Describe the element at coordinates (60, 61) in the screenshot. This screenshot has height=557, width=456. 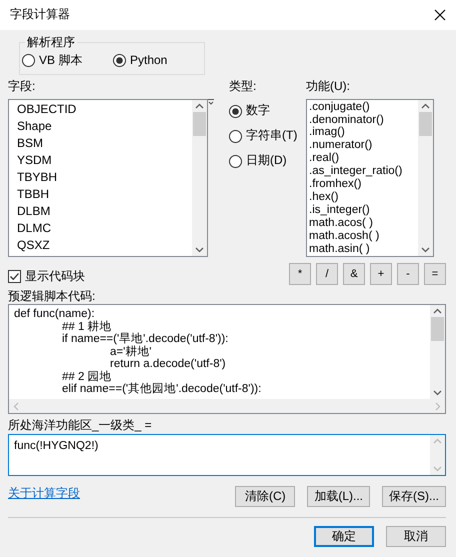
I see `radio-label: VB 脚本` at that location.